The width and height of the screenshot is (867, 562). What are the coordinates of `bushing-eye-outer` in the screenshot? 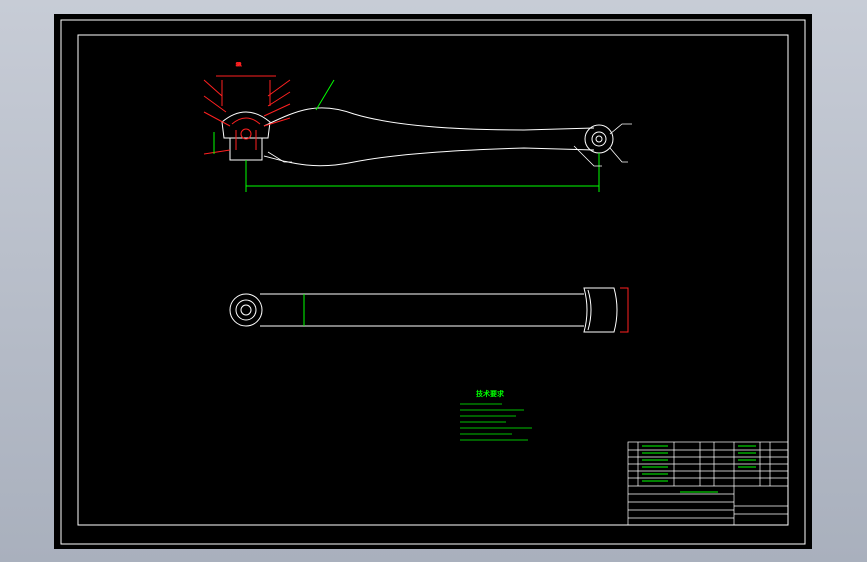 It's located at (599, 139).